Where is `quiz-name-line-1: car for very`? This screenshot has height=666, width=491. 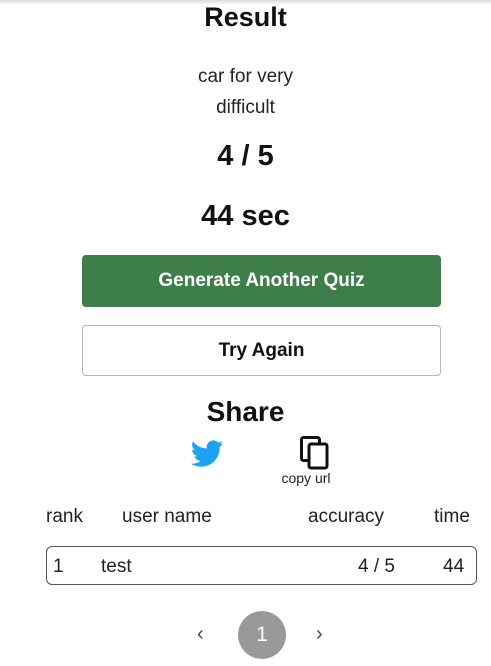
quiz-name-line-1: car for very is located at coordinates (245, 76).